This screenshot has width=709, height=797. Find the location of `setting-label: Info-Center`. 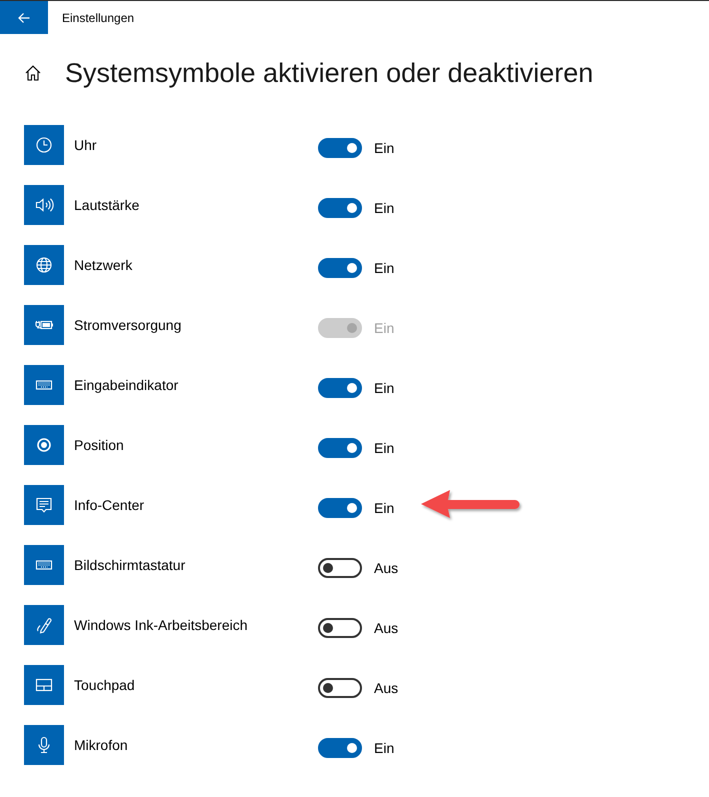

setting-label: Info-Center is located at coordinates (110, 505).